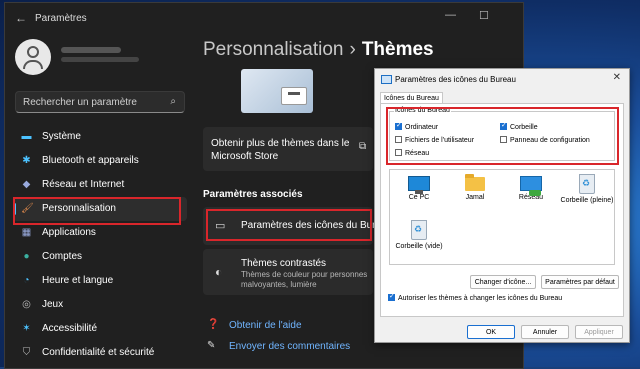  I want to click on feedback-icon: ✎, so click(211, 345).